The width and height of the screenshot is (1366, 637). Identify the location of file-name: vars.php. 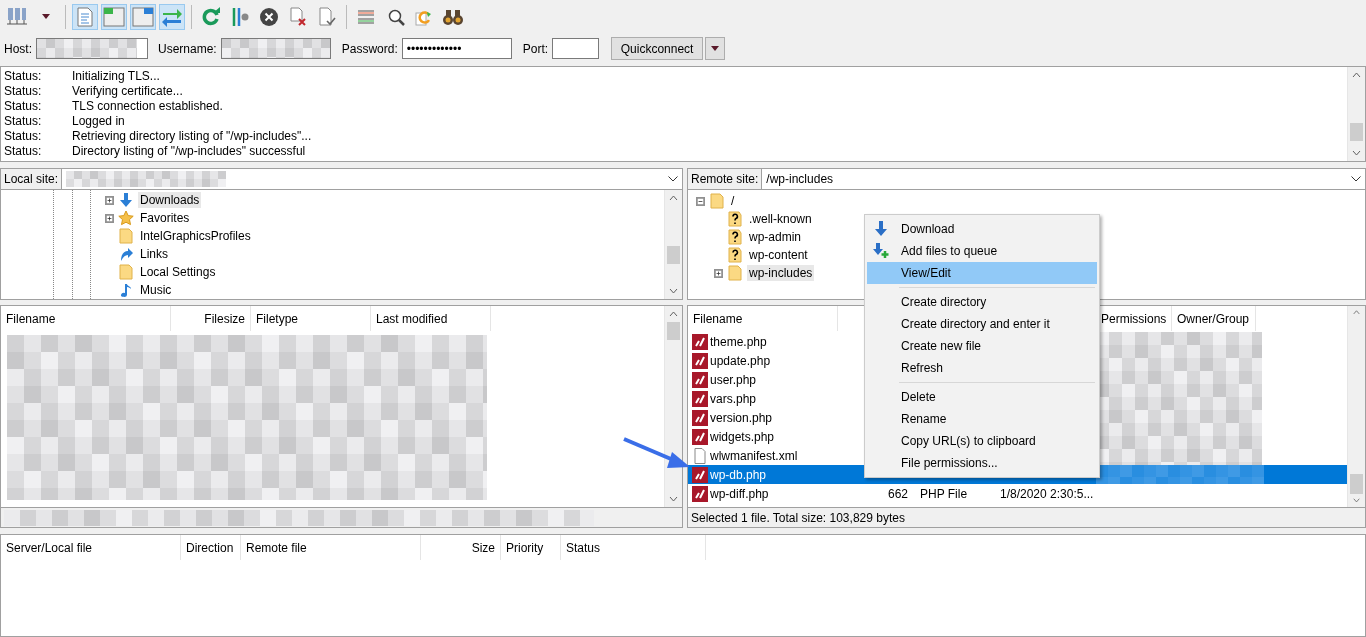
(733, 398).